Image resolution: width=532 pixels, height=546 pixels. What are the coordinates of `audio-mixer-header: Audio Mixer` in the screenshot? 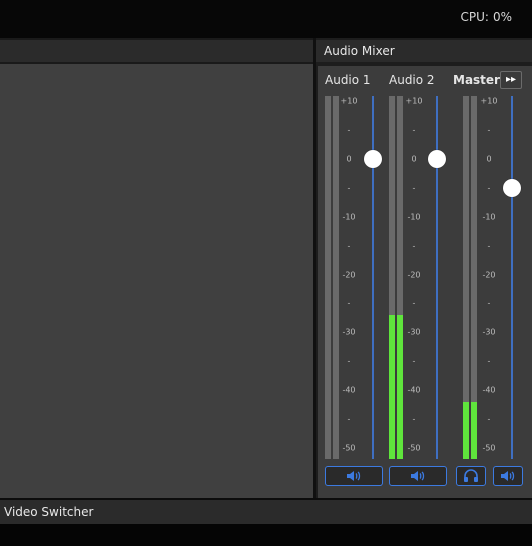 It's located at (424, 51).